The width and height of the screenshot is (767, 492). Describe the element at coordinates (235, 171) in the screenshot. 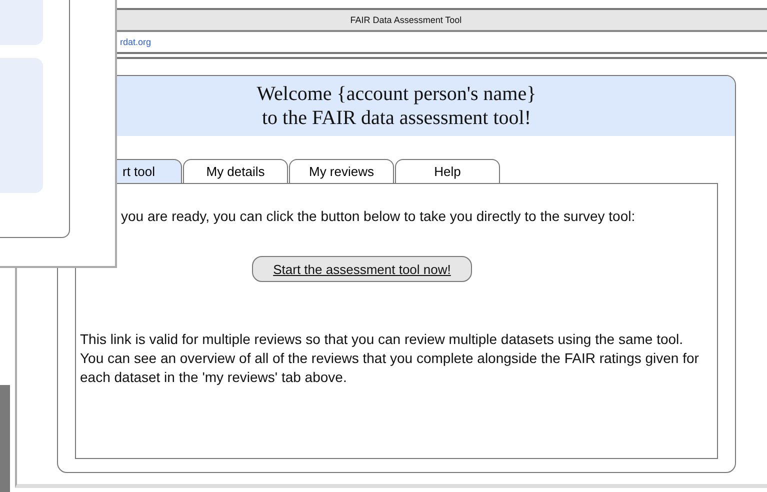

I see `tab: My details` at that location.